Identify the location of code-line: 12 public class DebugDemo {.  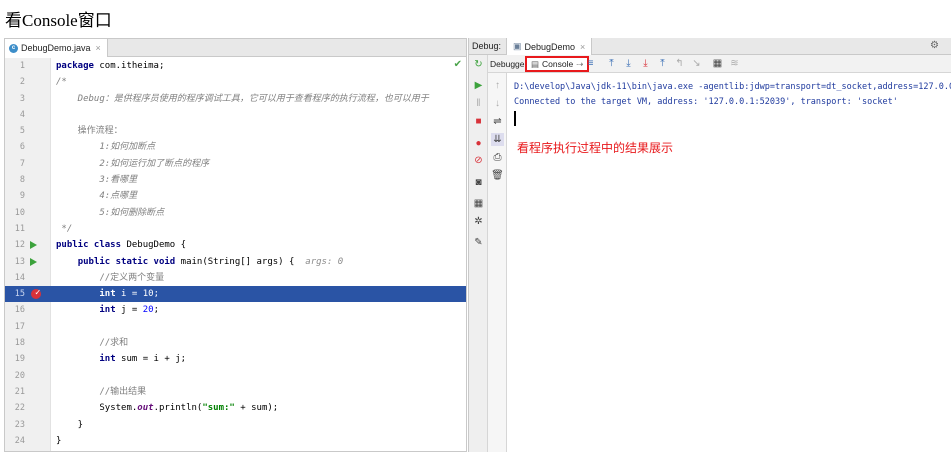
(235, 245).